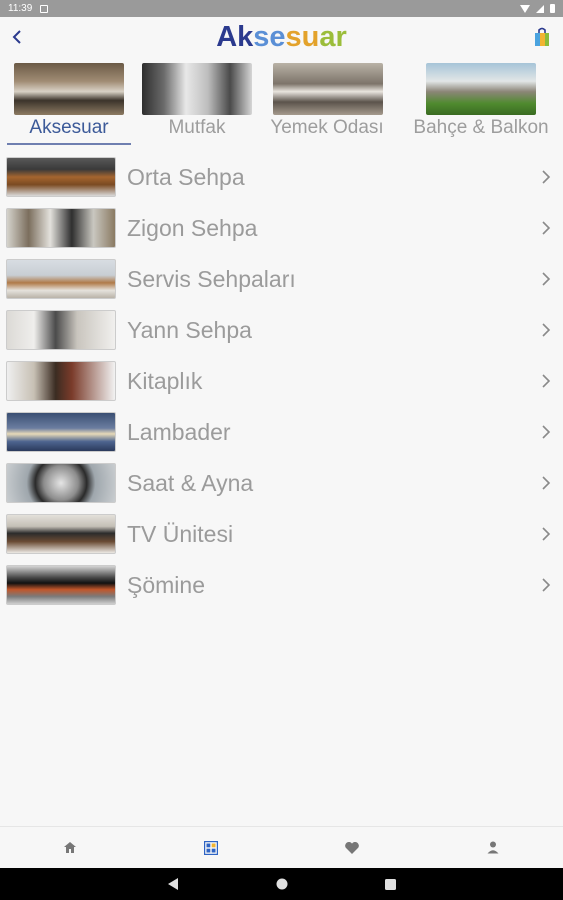 Image resolution: width=563 pixels, height=900 pixels. I want to click on list-item-orta-sehpa: Orta Sehpa, so click(281, 177).